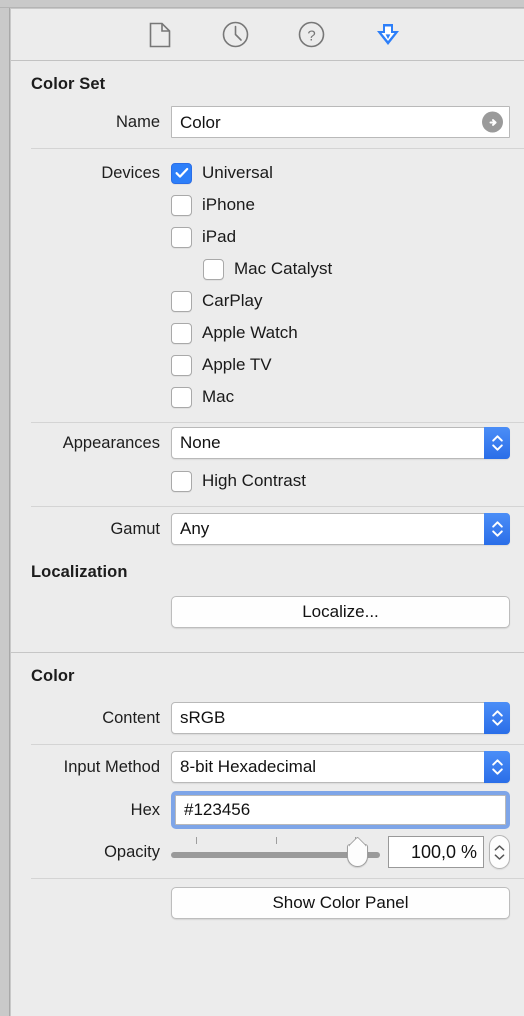  I want to click on gamut-row: Gamut Any, so click(267, 529).